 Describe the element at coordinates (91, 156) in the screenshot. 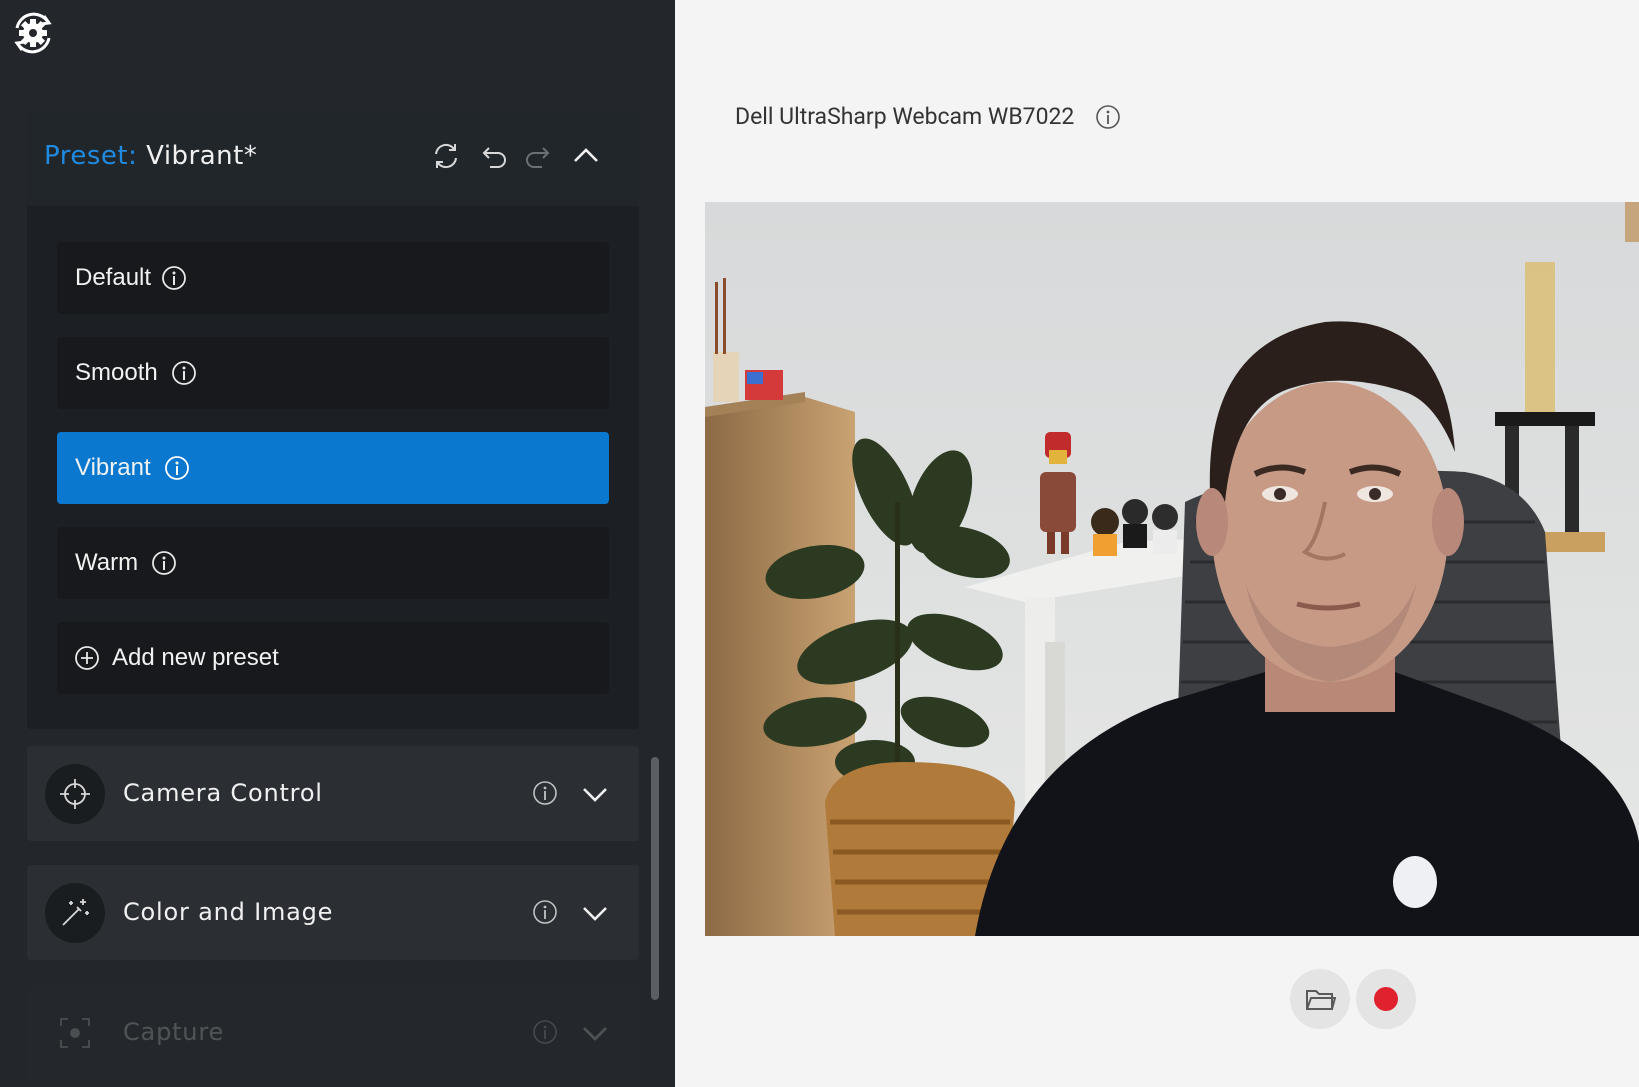

I see `preset-label: Preset:` at that location.